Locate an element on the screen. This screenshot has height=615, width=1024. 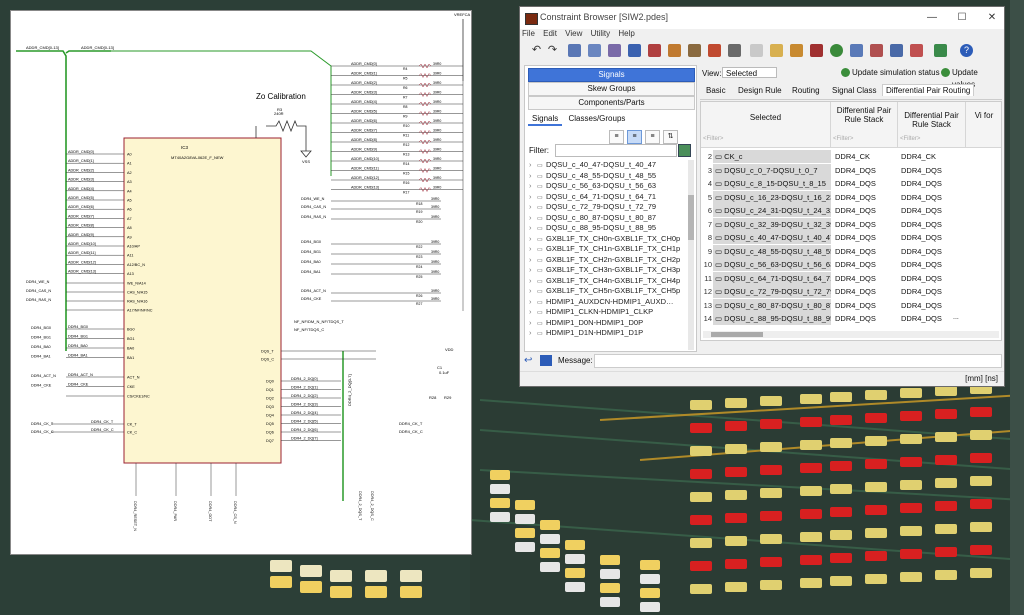
close-button: ✕ is located at coordinates (992, 18).